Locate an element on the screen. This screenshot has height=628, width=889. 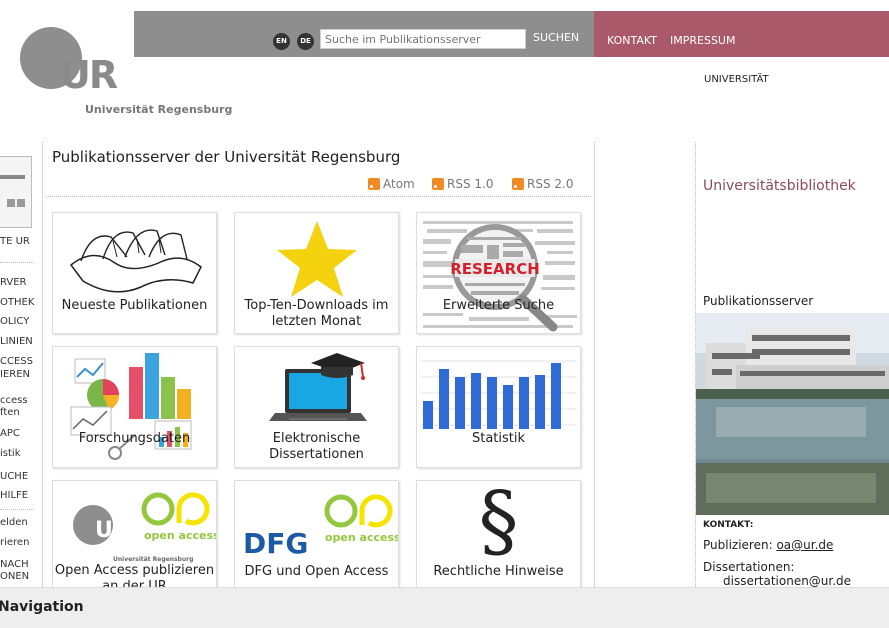
svg-text: UR is located at coordinates (112, 530).